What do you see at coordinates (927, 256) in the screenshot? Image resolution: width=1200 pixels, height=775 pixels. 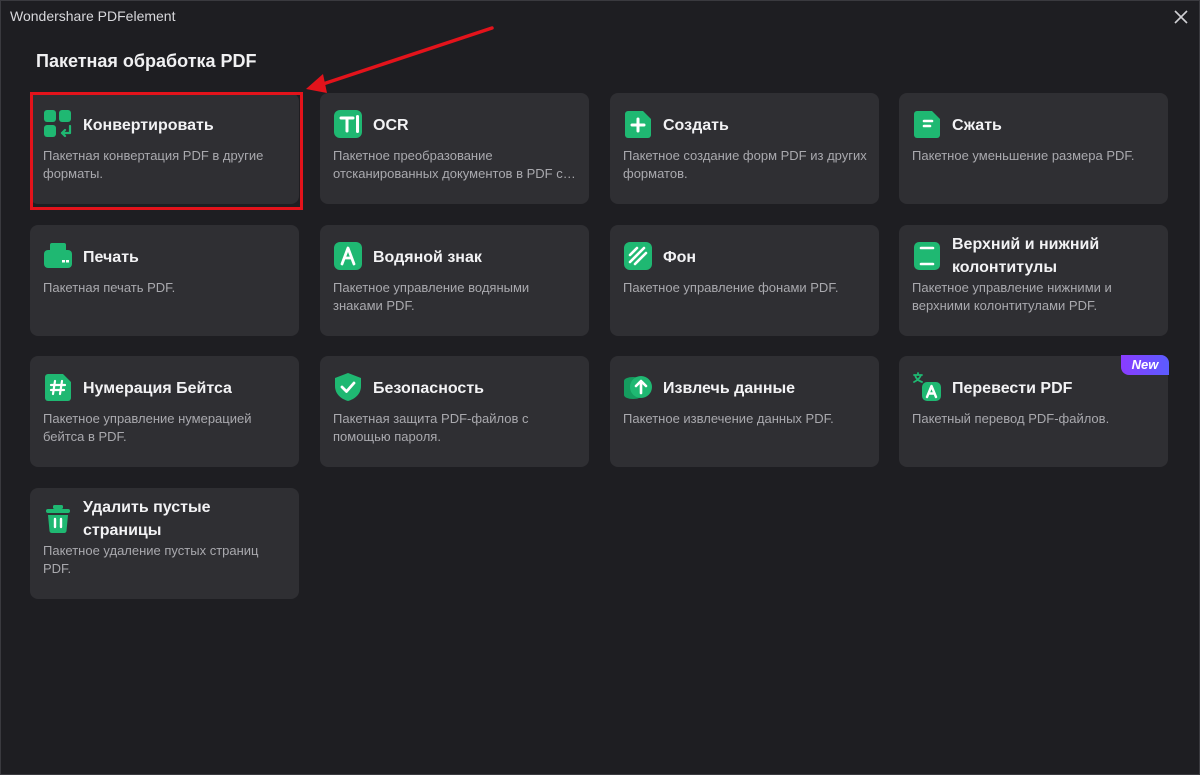 I see `header-footer-icon` at bounding box center [927, 256].